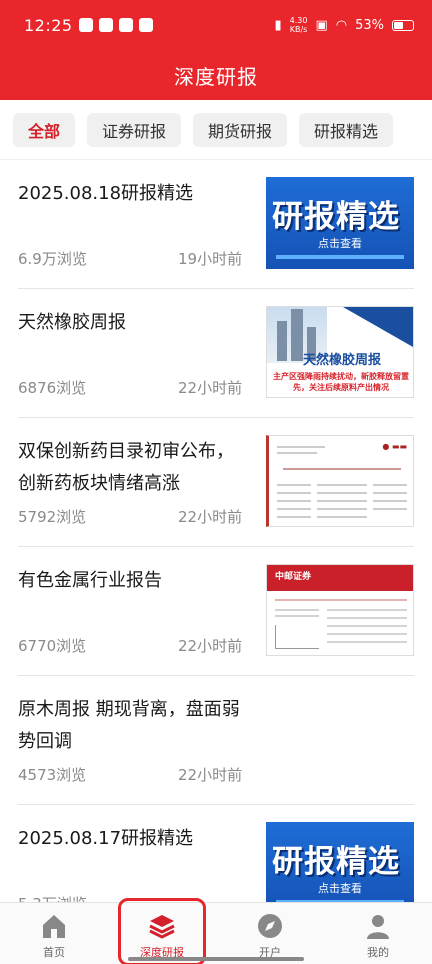 Image resolution: width=432 pixels, height=964 pixels. What do you see at coordinates (340, 352) in the screenshot?
I see `article-thumbnail: 天然橡胶周报 主产区强降雨持续扰动，新胶释放留置先，关注后续原料产出情况` at bounding box center [340, 352].